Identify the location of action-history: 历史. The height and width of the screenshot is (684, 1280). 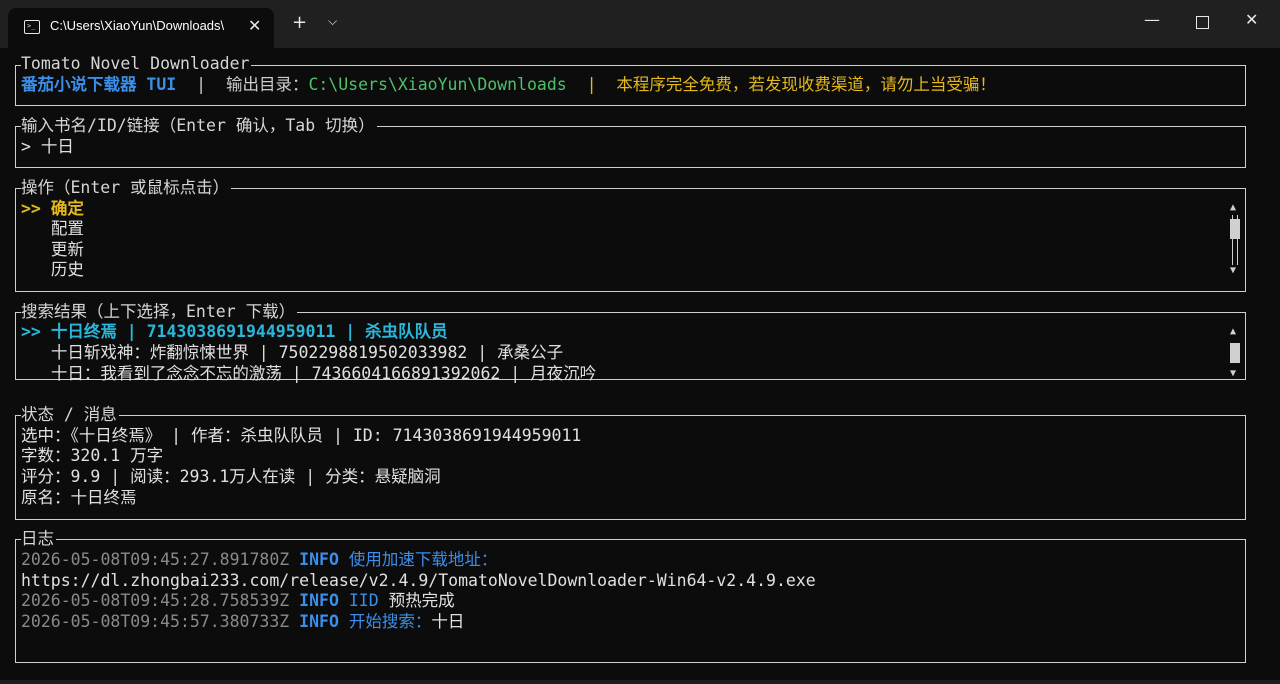
(52, 270).